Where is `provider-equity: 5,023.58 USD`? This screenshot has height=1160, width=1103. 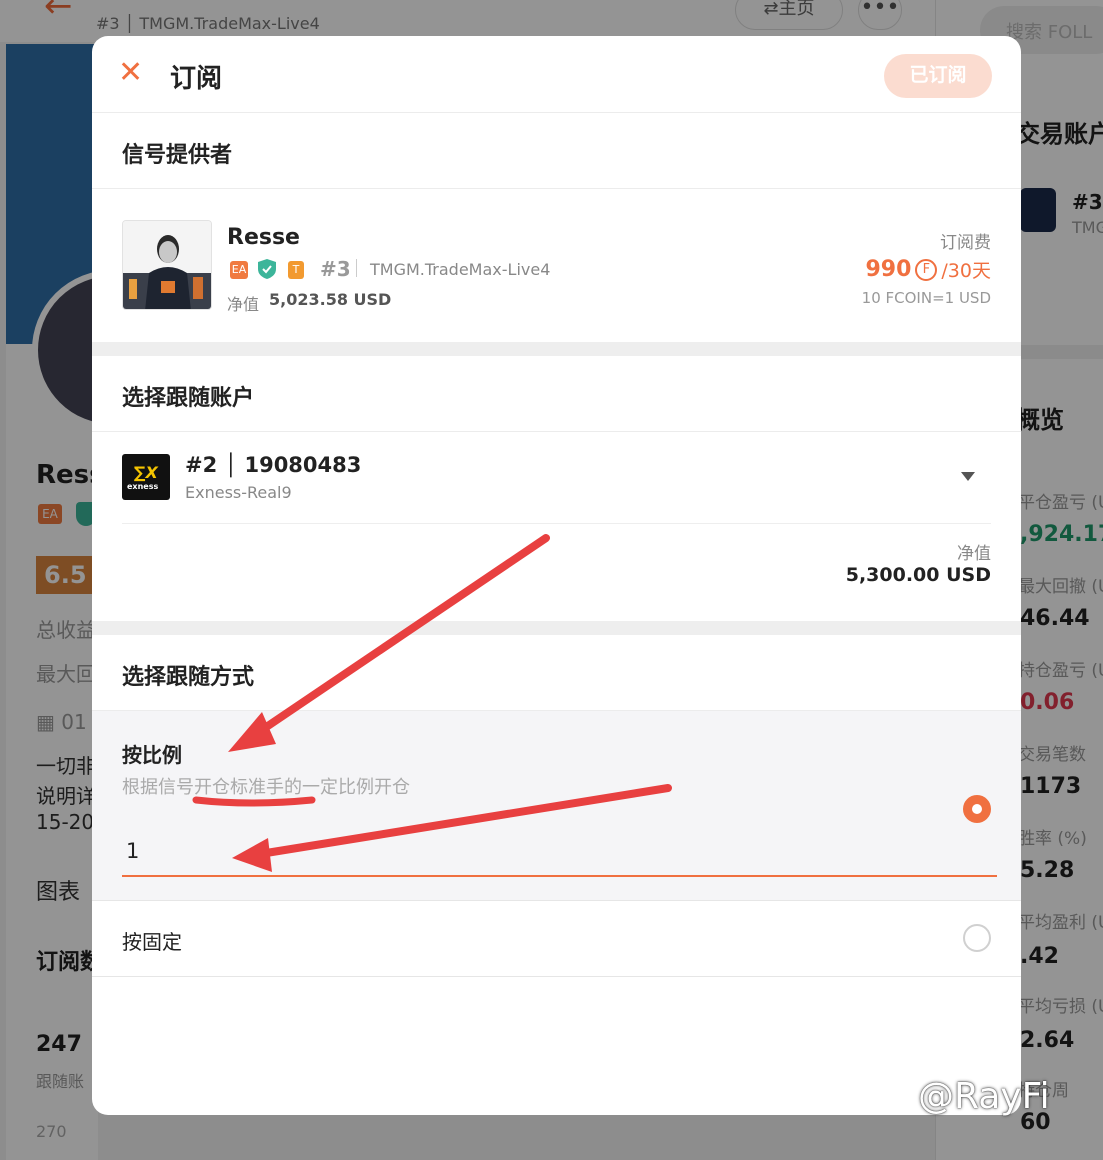
provider-equity: 5,023.58 USD is located at coordinates (330, 299).